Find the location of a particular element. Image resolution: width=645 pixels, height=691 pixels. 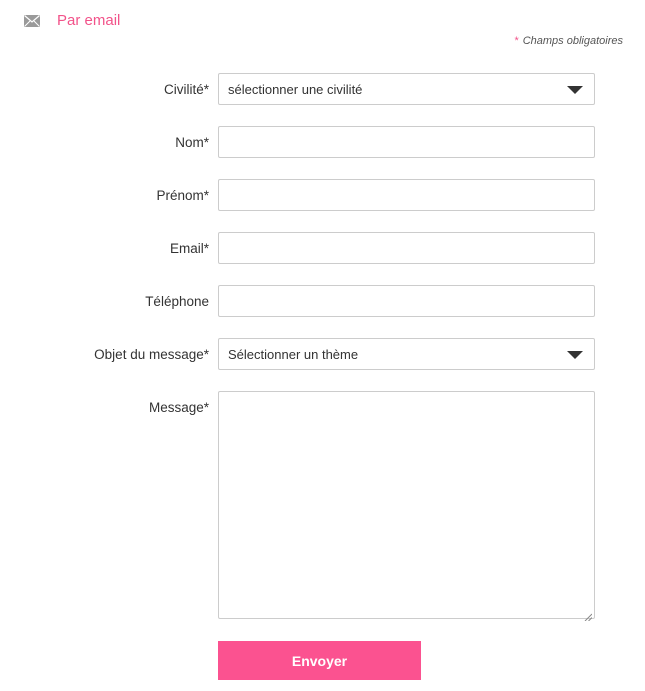

mail-icon is located at coordinates (32, 20).